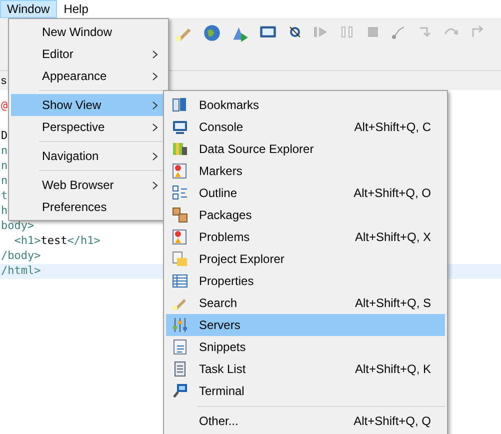  Describe the element at coordinates (305, 215) in the screenshot. I see `menu-item: Packages` at that location.